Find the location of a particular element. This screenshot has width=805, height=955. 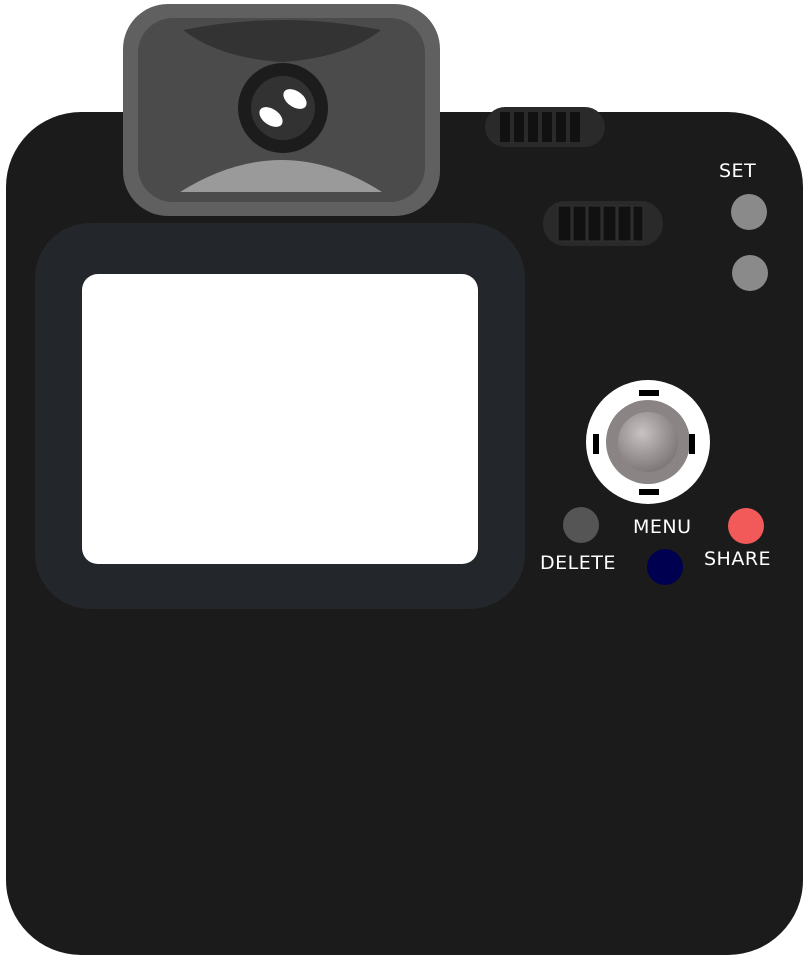

secondary-button is located at coordinates (750, 273).